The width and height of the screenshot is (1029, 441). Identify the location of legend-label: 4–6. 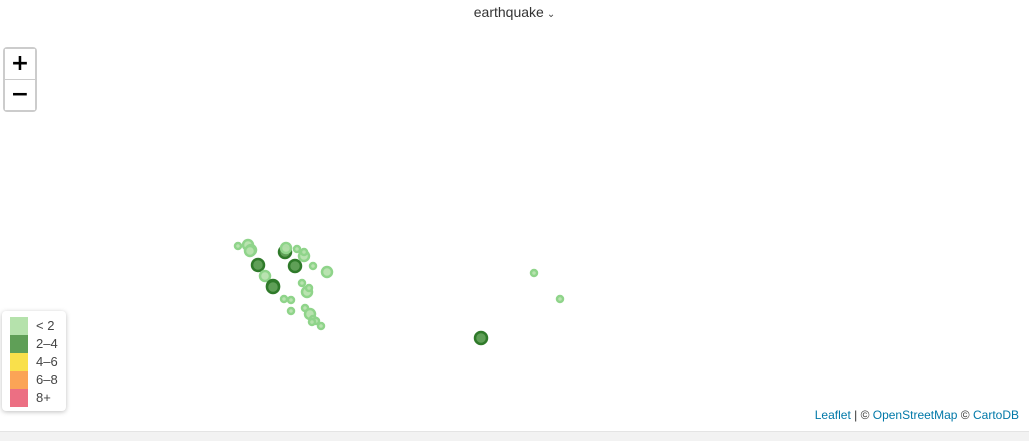
(47, 361).